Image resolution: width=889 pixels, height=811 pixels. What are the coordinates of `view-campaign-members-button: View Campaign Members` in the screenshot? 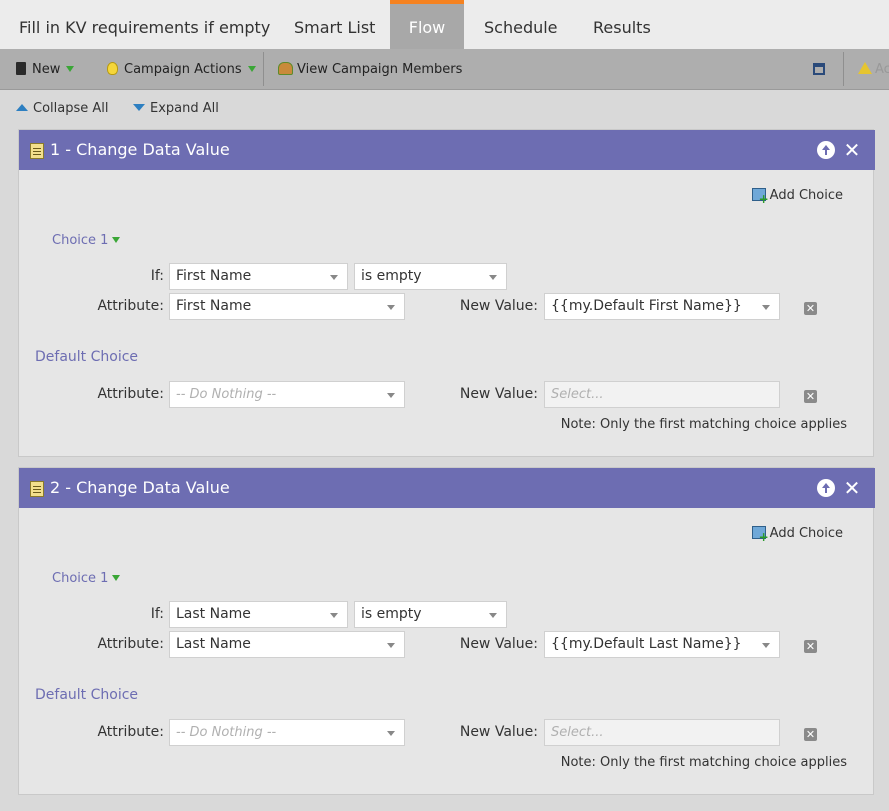 It's located at (370, 69).